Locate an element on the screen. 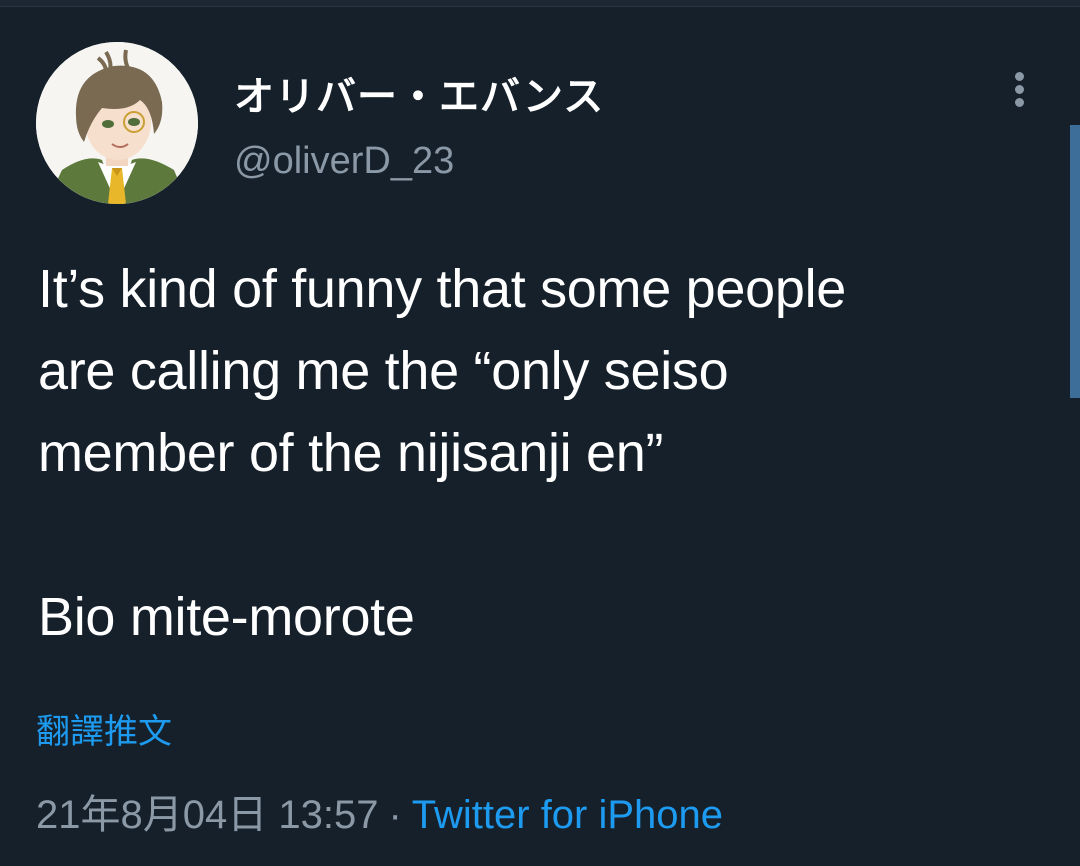 The width and height of the screenshot is (1080, 866). more-vertical-icon is located at coordinates (1020, 90).